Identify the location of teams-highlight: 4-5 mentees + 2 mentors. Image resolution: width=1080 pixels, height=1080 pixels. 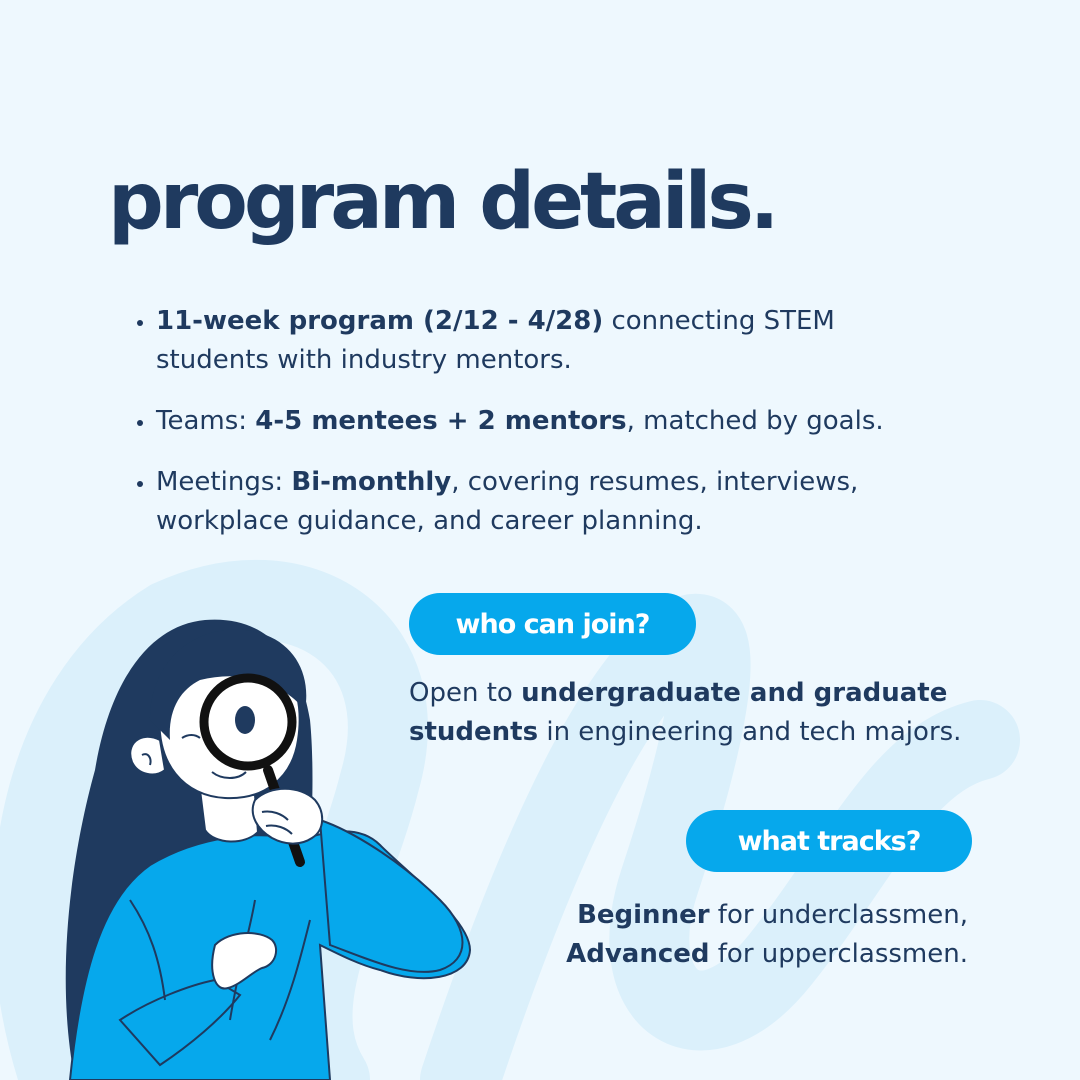
(441, 421).